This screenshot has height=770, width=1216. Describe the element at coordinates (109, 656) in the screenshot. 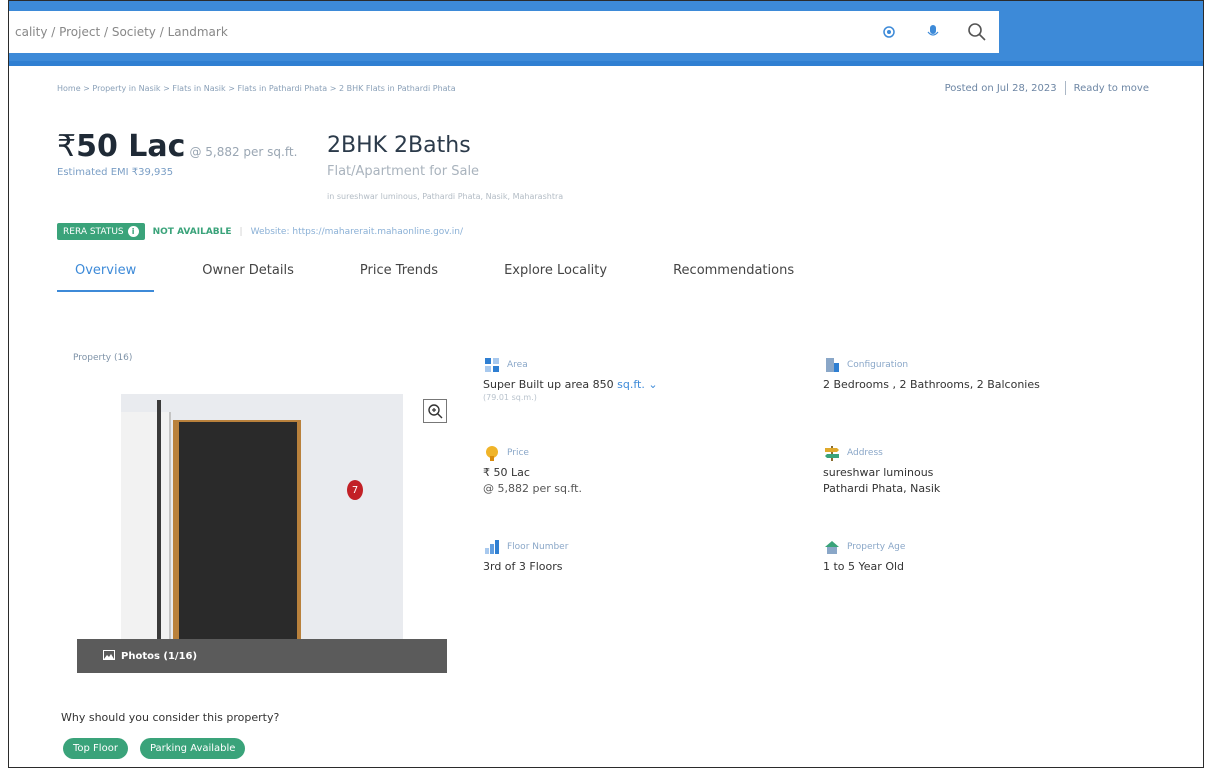

I see `image-icon` at that location.